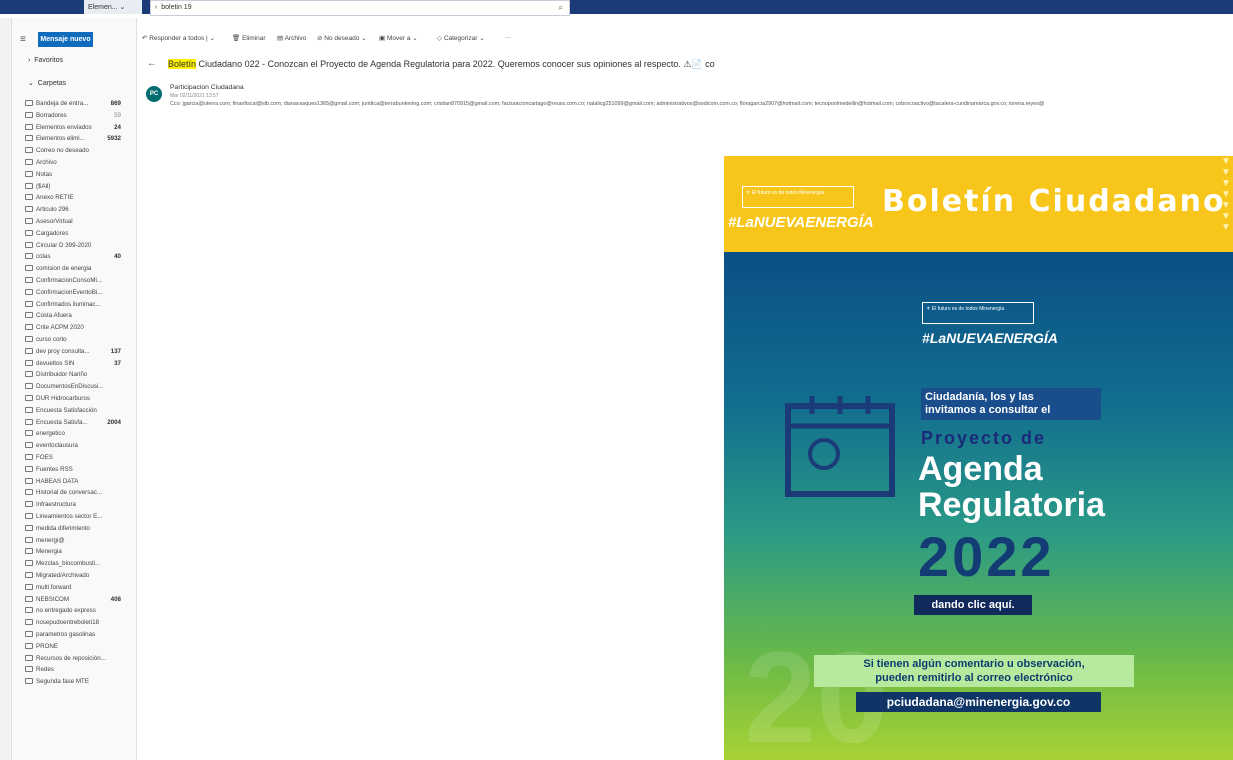  Describe the element at coordinates (79, 117) in the screenshot. I see `folder-item: Borradores 59` at that location.